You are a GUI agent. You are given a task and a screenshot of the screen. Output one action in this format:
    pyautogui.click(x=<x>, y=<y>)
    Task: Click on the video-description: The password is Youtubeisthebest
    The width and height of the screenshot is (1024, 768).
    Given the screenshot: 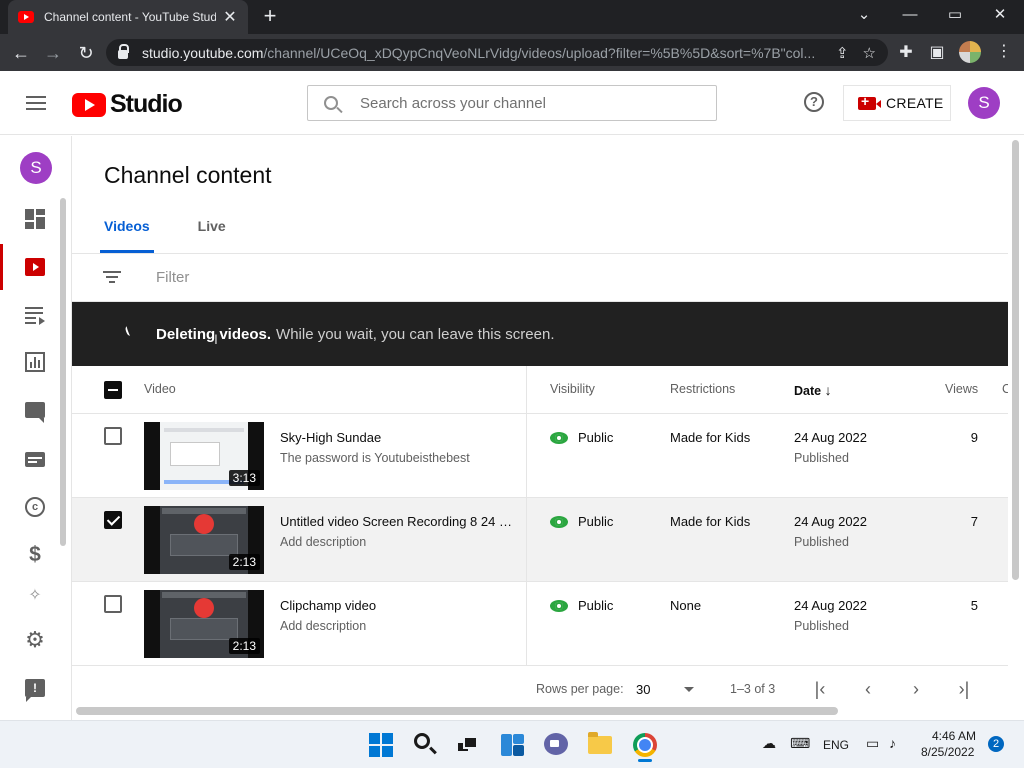 What is the action you would take?
    pyautogui.click(x=375, y=458)
    